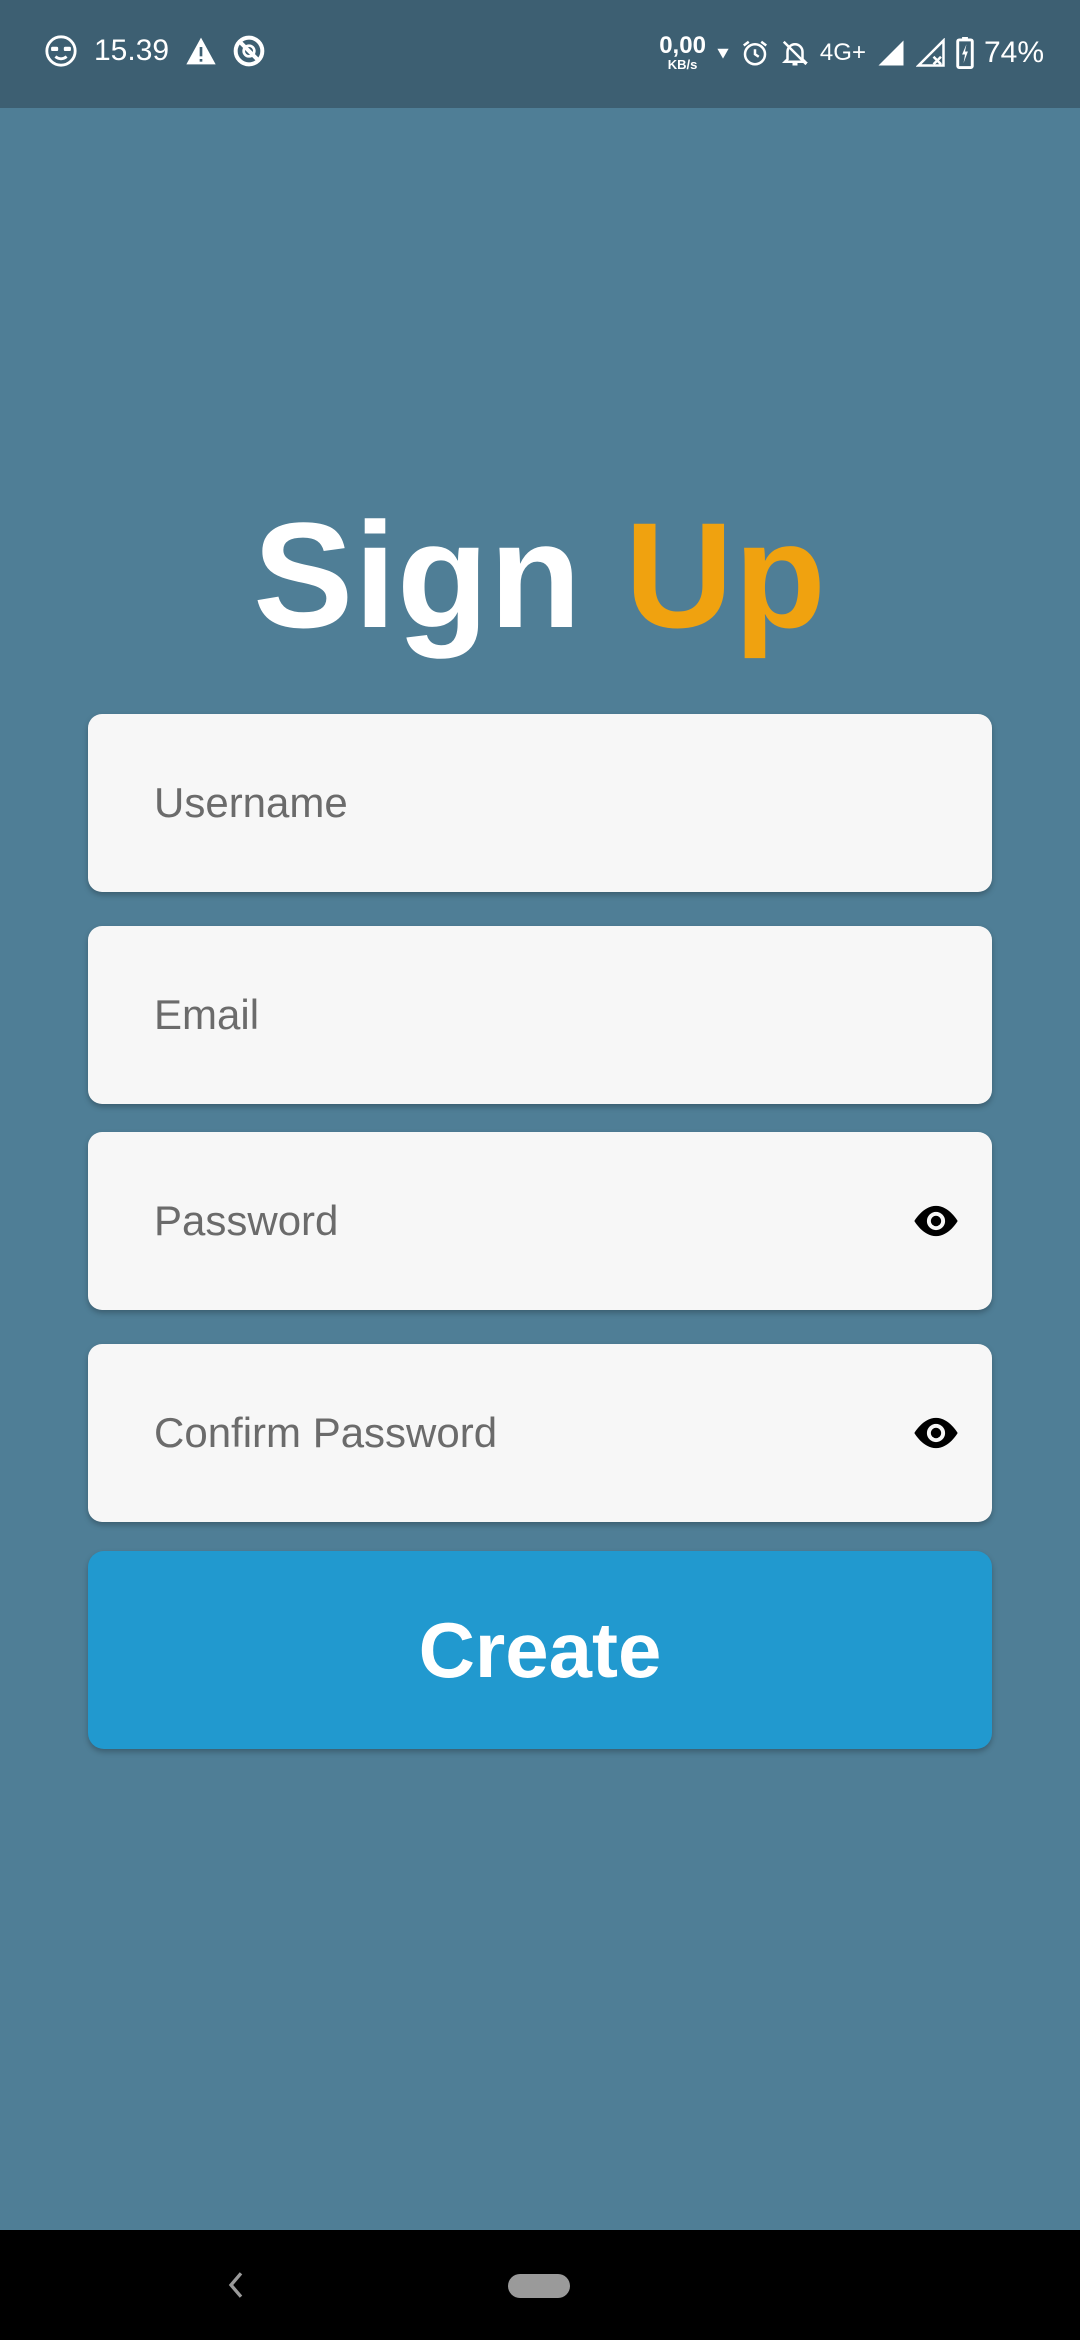  Describe the element at coordinates (755, 53) in the screenshot. I see `alarm-icon` at that location.